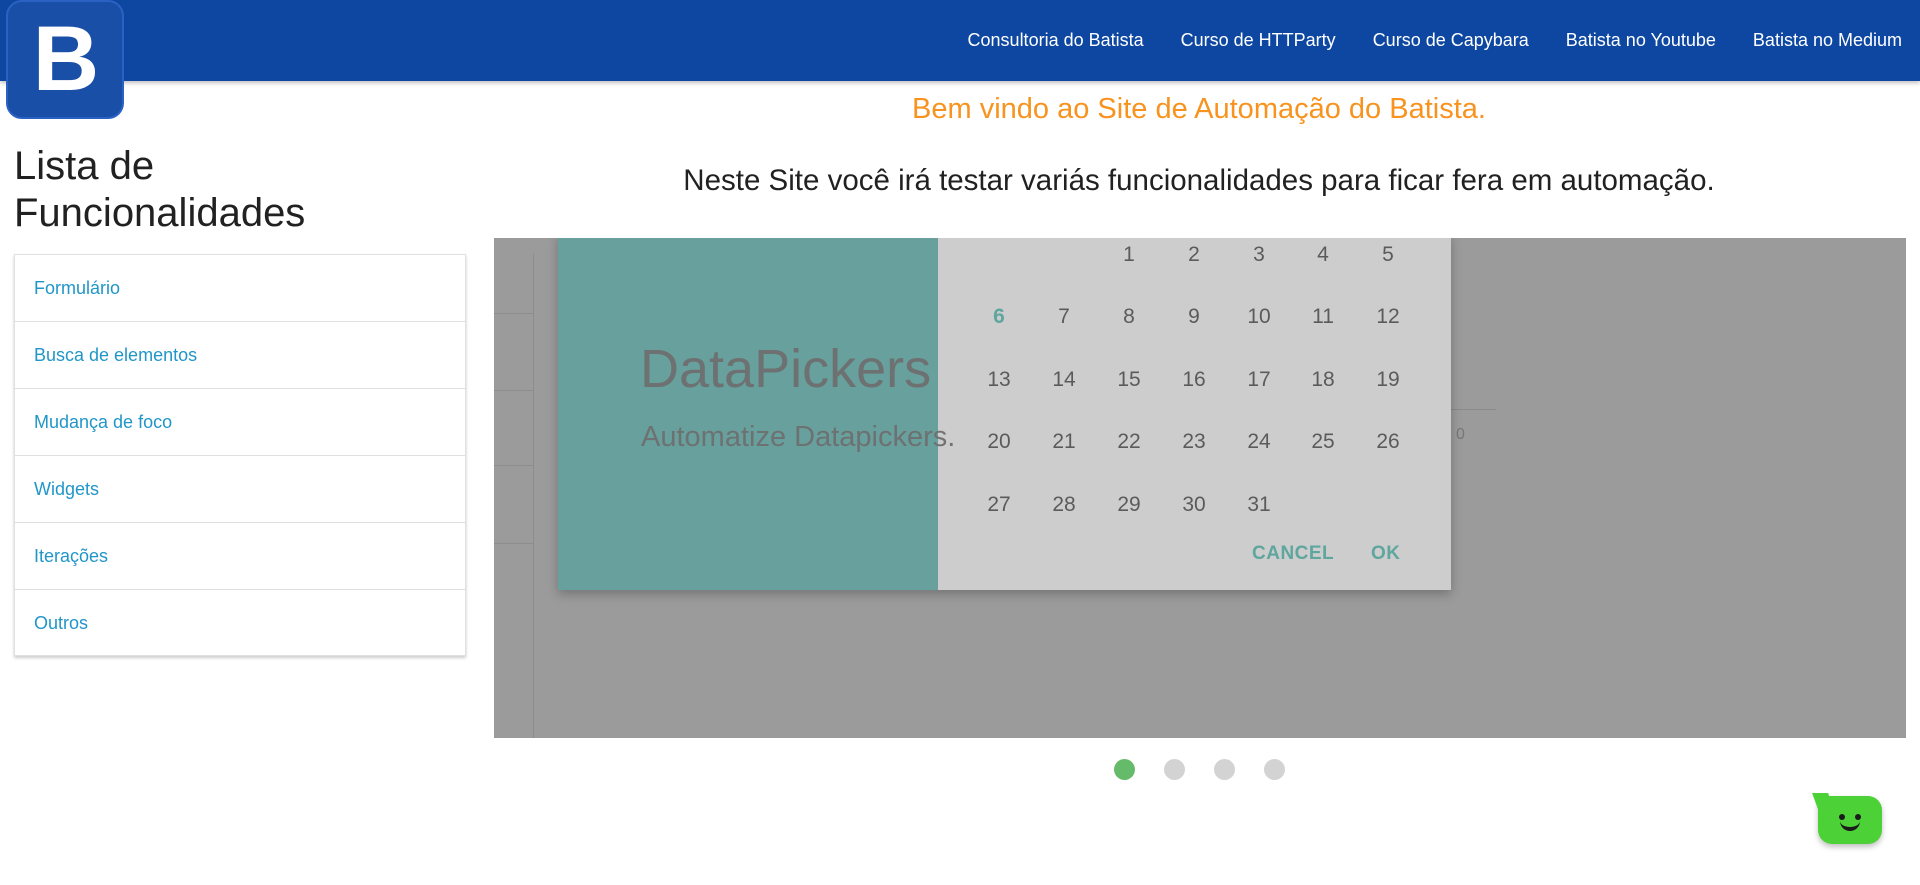 The width and height of the screenshot is (1920, 885). Describe the element at coordinates (240, 422) in the screenshot. I see `sidebar-item-mudanca-de-foco: Mudança de foco` at that location.